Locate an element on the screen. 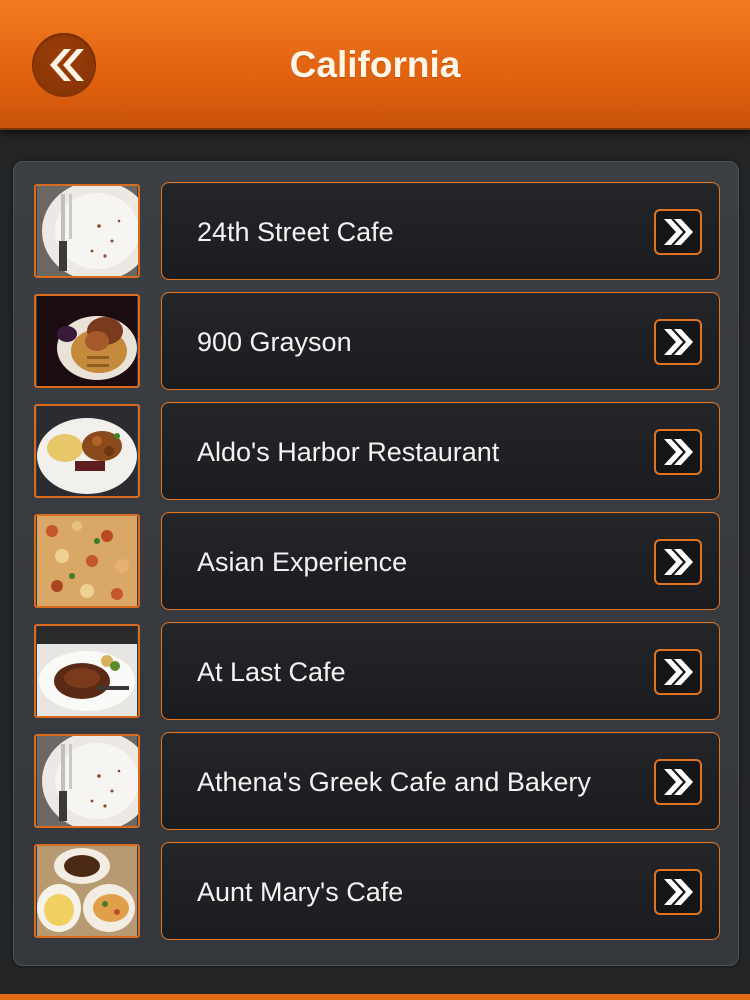 This screenshot has height=1000, width=750. list-item: 24th Street Cafe is located at coordinates (377, 231).